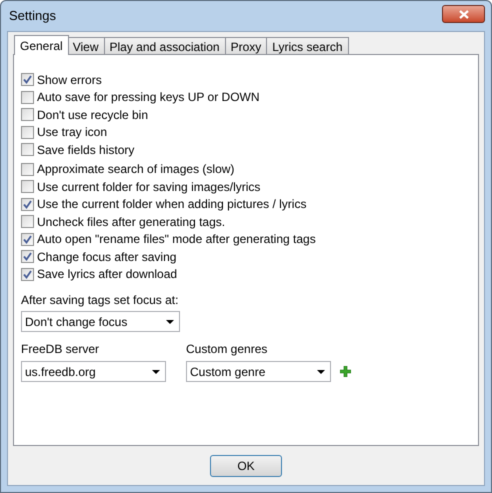 The width and height of the screenshot is (492, 493). I want to click on close-button, so click(463, 14).